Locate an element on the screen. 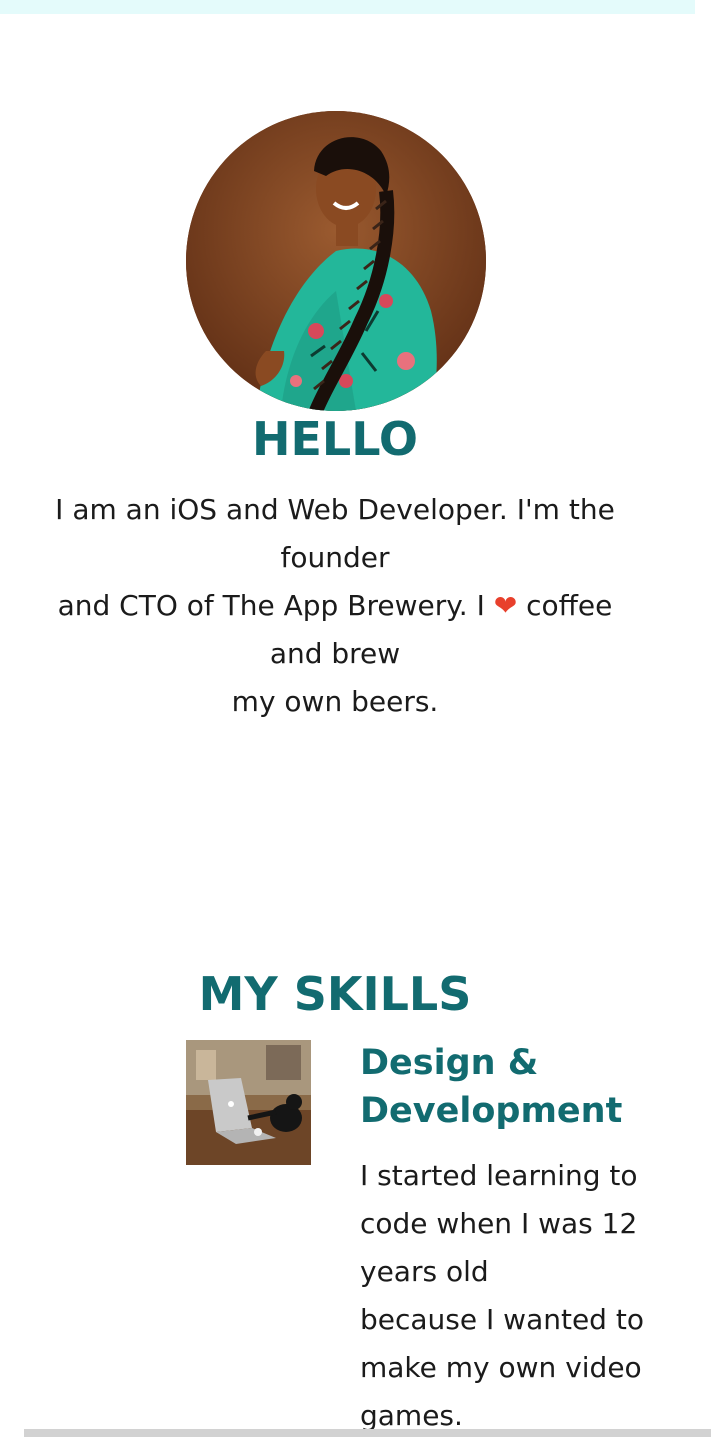 Image resolution: width=711 pixels, height=1437 pixels. intro-line: founder is located at coordinates (335, 557).